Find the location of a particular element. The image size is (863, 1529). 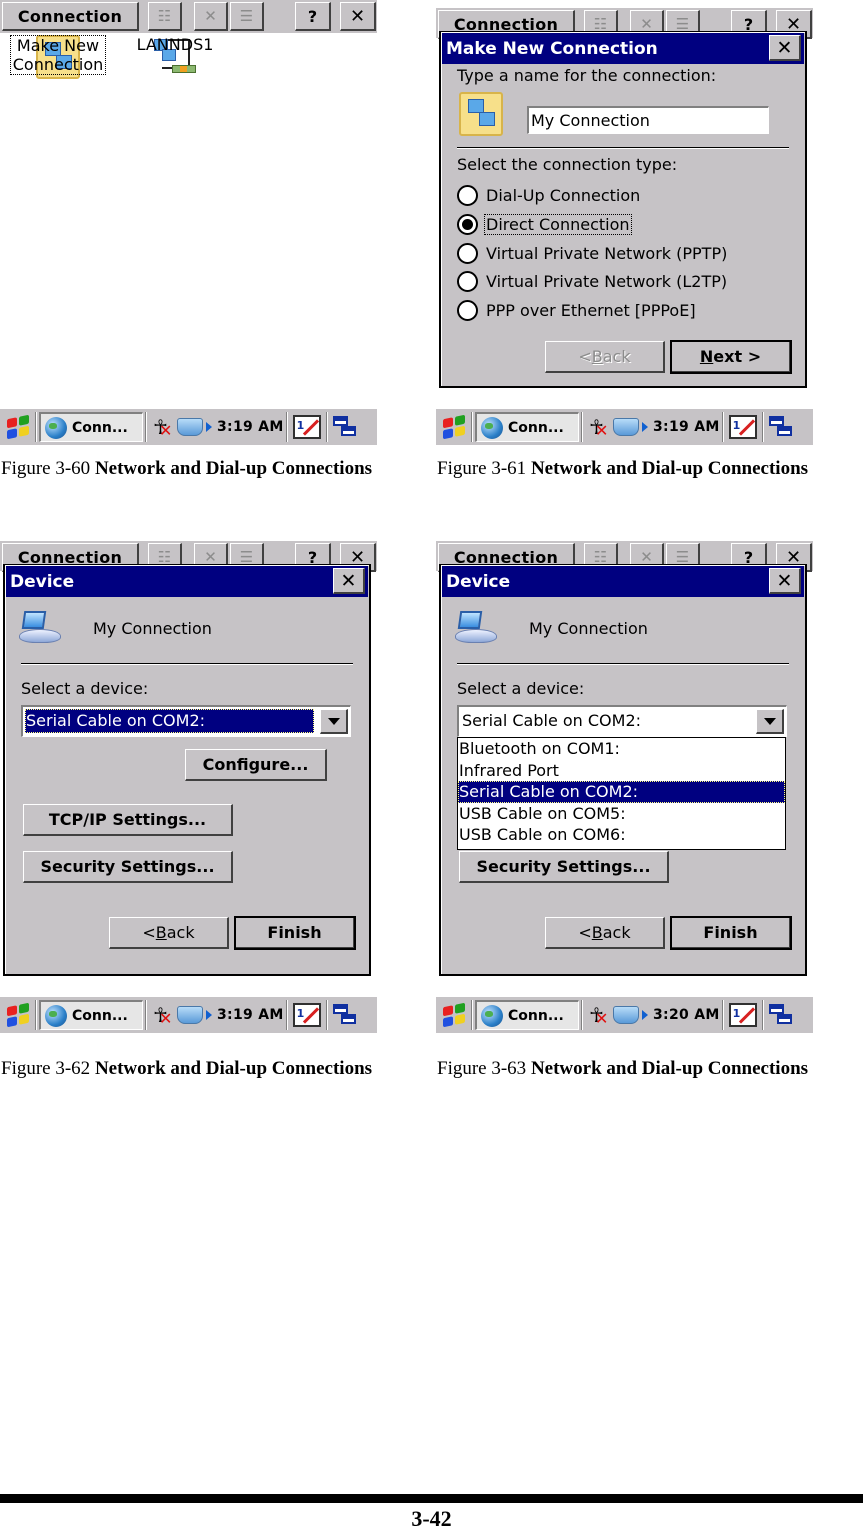

radio-pppoe: PPP over Ethernet [PPPoE] is located at coordinates (577, 310).